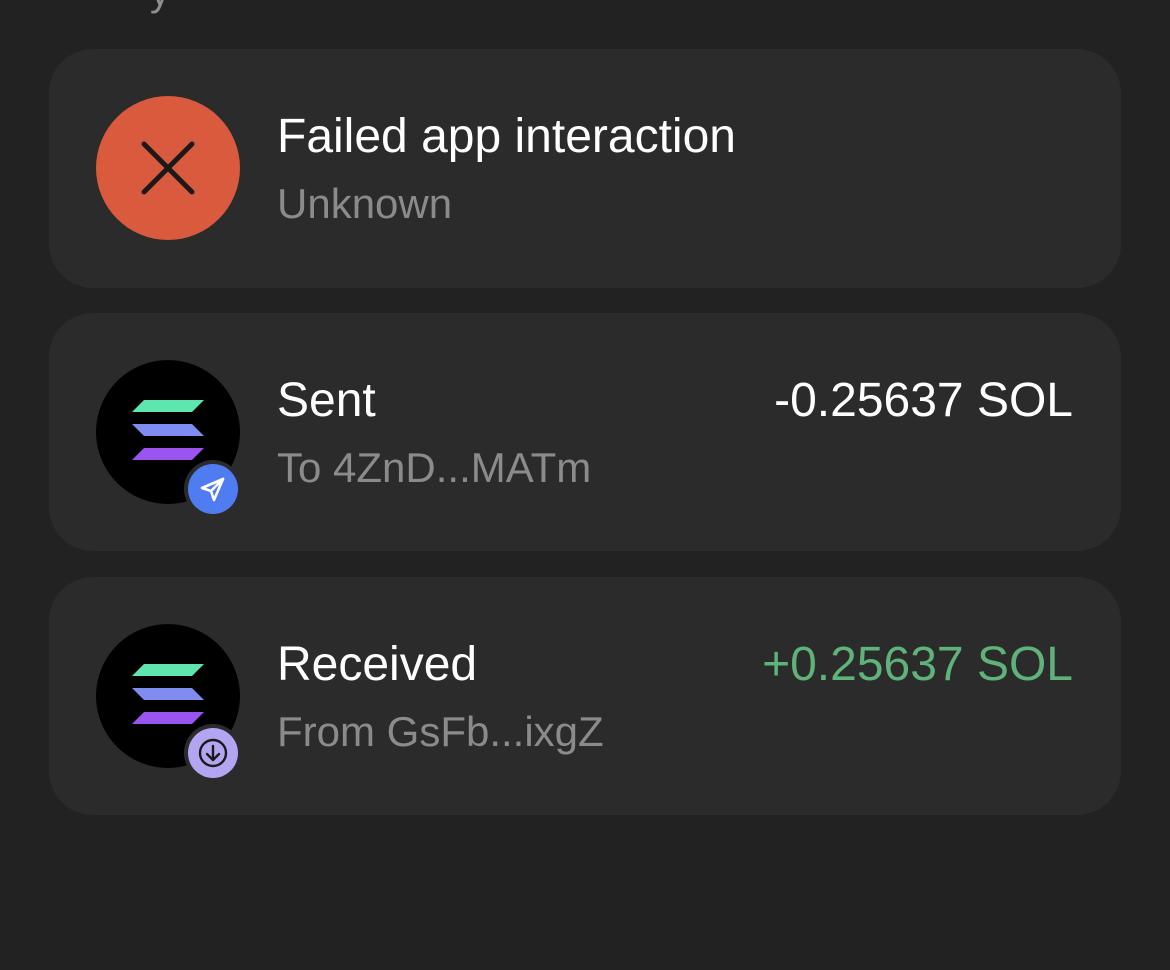  I want to click on transaction-subtitle: To 4ZnD...MATm, so click(434, 467).